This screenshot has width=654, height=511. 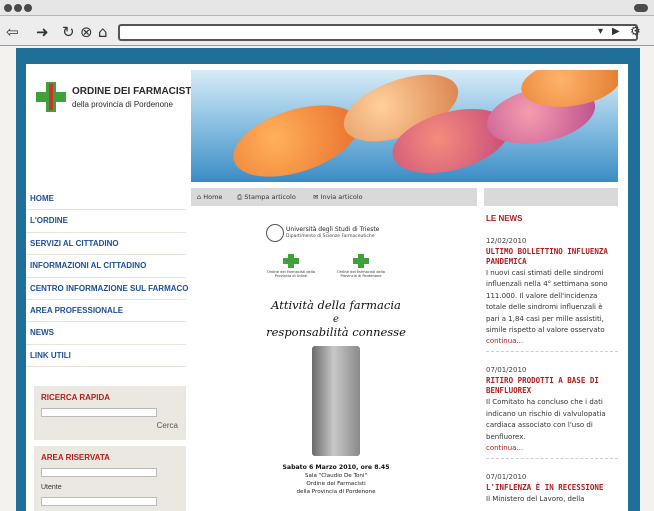 What do you see at coordinates (327, 8) in the screenshot?
I see `title-bar` at bounding box center [327, 8].